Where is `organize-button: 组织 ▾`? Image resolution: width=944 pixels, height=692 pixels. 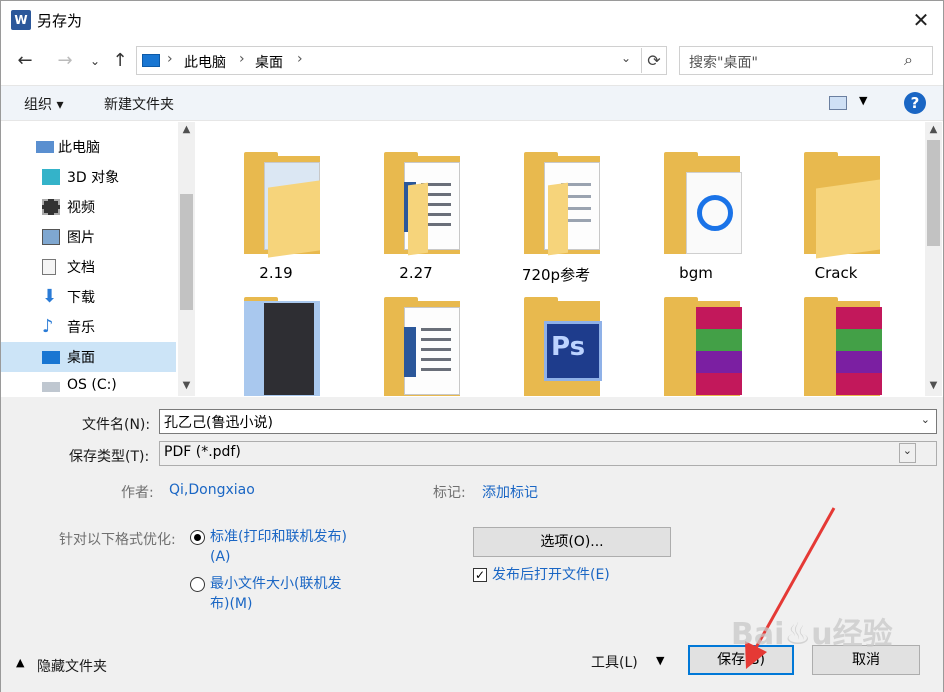 organize-button: 组织 ▾ is located at coordinates (43, 104).